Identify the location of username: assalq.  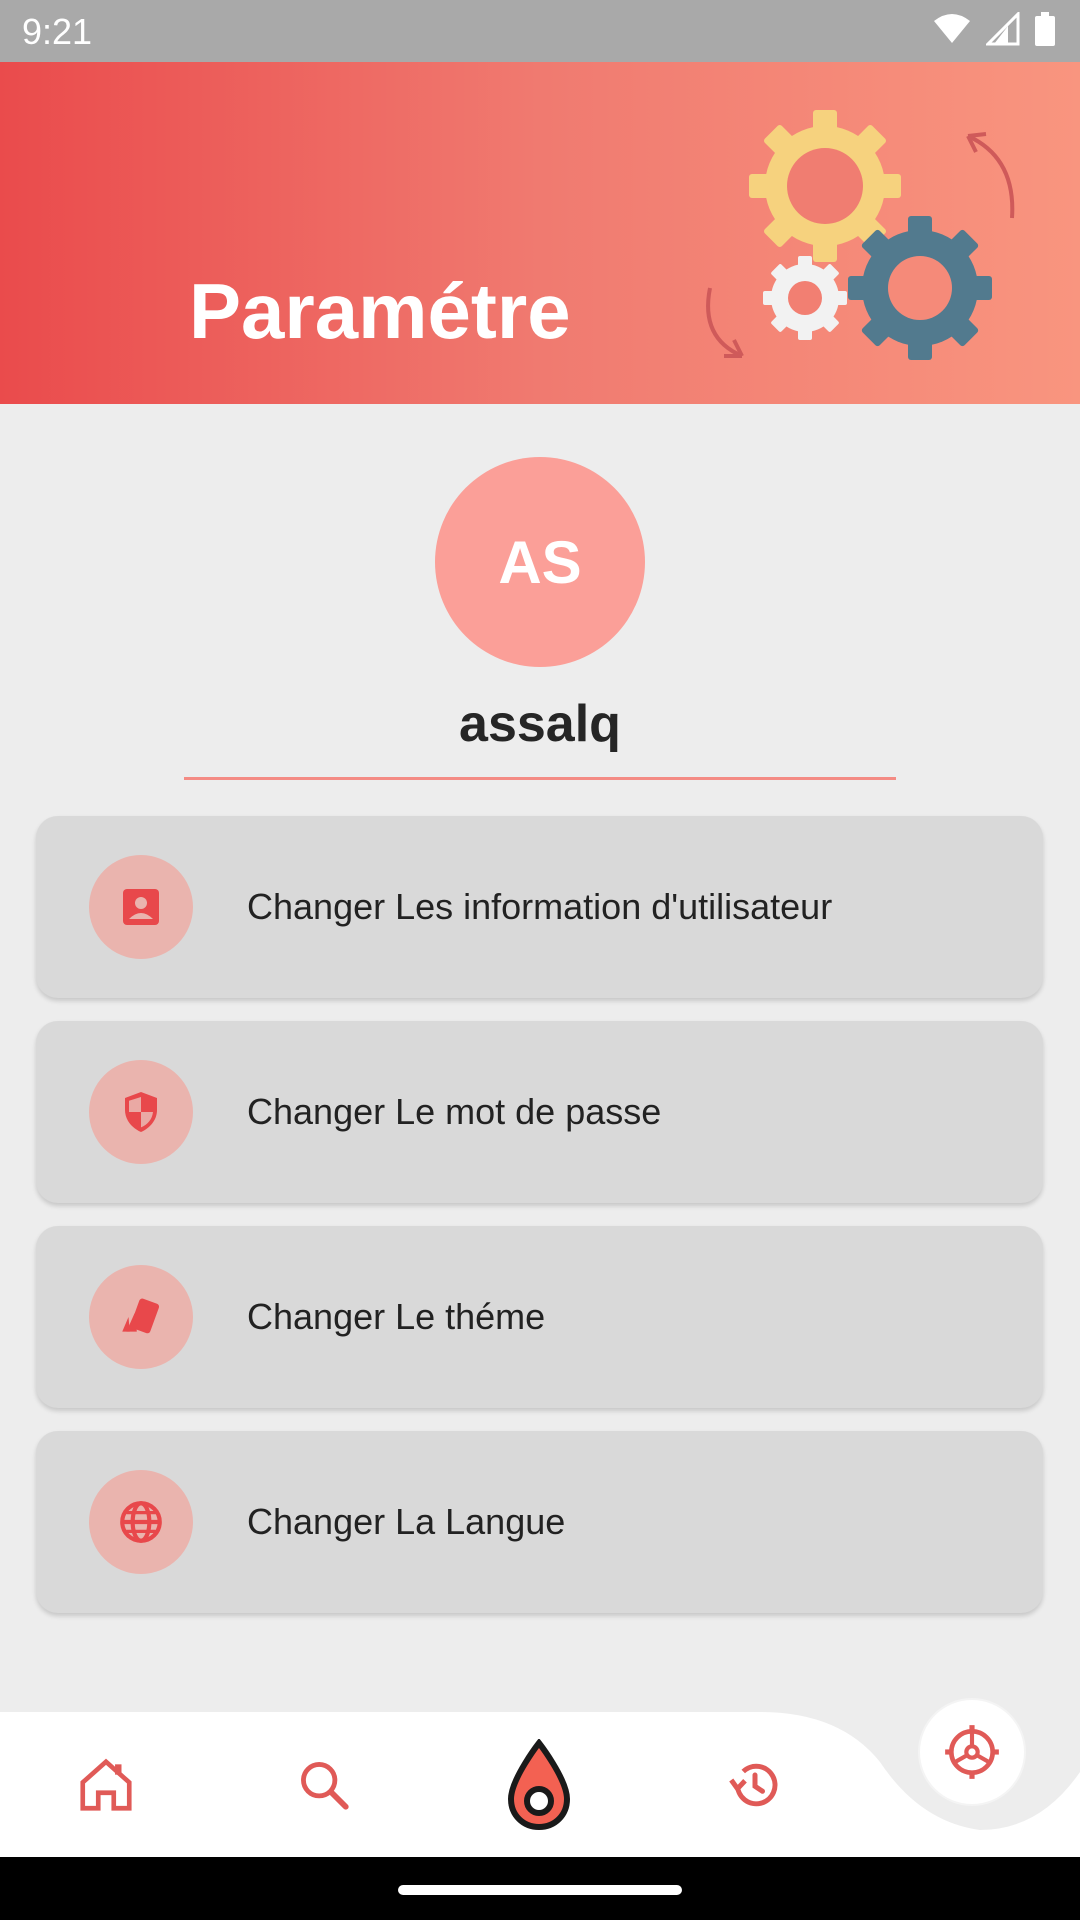
(540, 724).